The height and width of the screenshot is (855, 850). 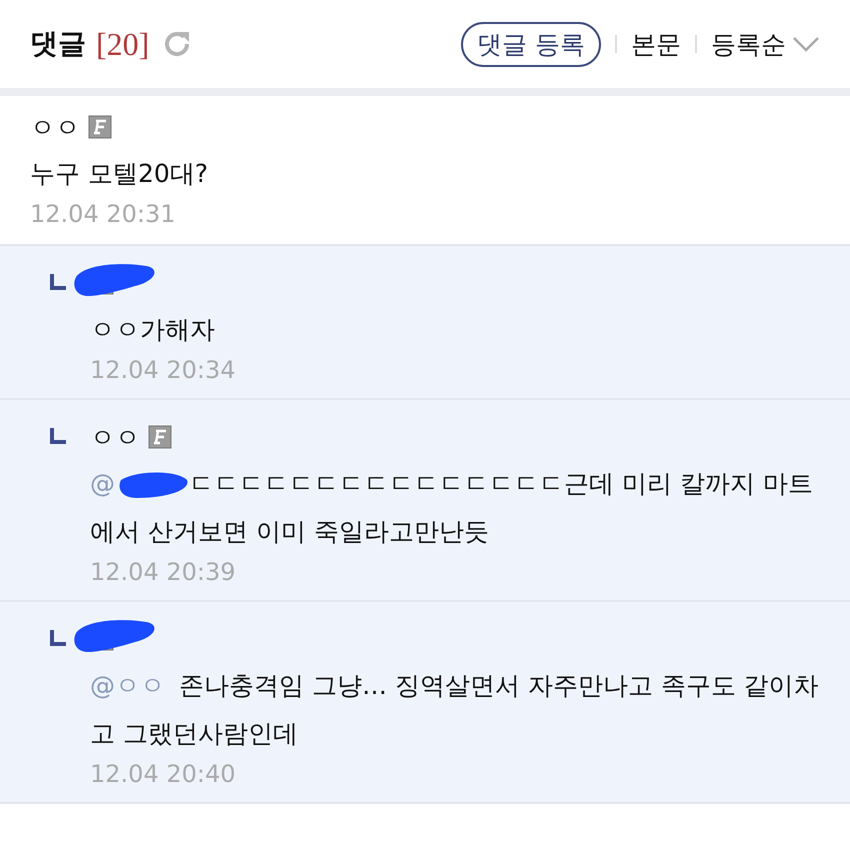 I want to click on comment-time: 12.04 20:34, so click(x=163, y=370).